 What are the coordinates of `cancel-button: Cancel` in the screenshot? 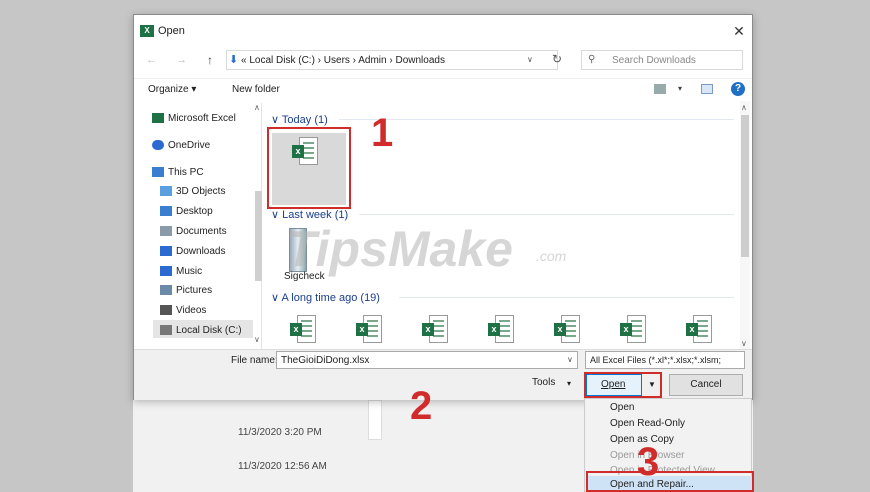 It's located at (706, 385).